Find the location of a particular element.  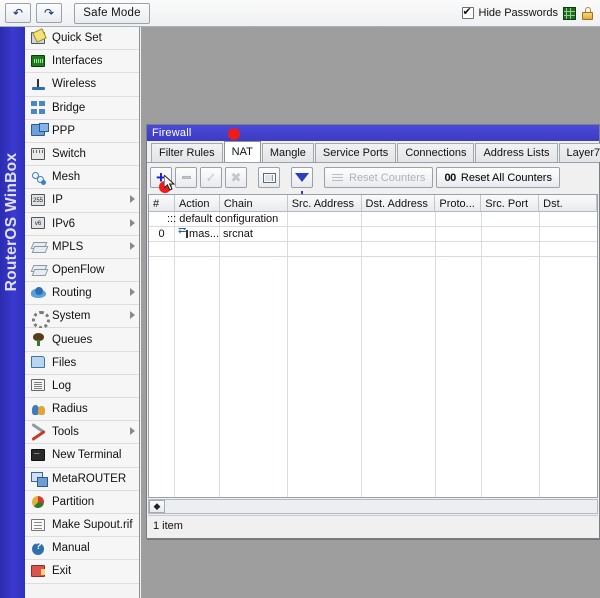

sidebar-item-routing: Routing is located at coordinates (82, 294).